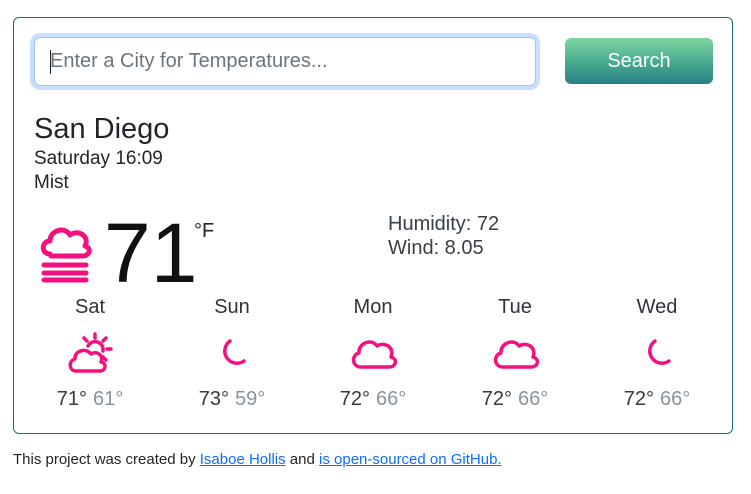  What do you see at coordinates (90, 307) in the screenshot?
I see `forecast-day-name: Sat` at bounding box center [90, 307].